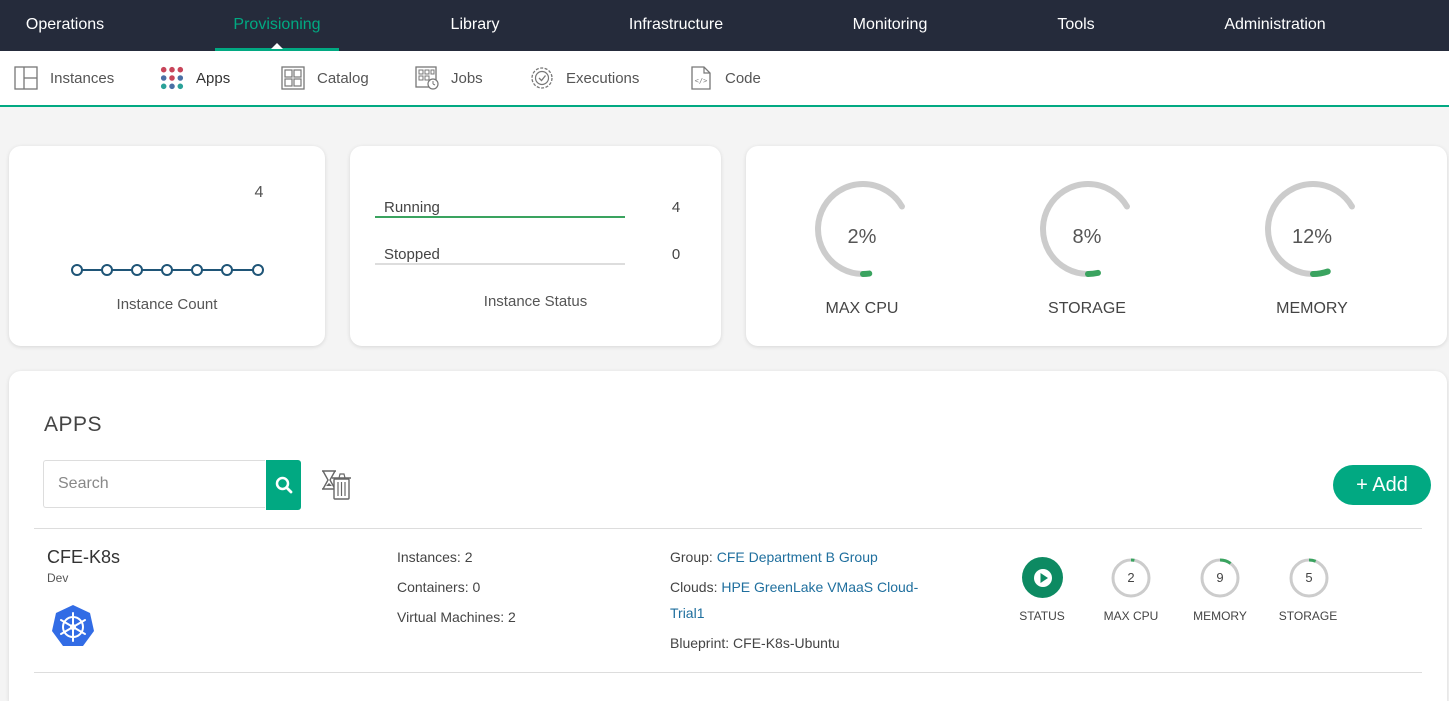 This screenshot has width=1449, height=701. I want to click on row-divider-bottom, so click(728, 672).